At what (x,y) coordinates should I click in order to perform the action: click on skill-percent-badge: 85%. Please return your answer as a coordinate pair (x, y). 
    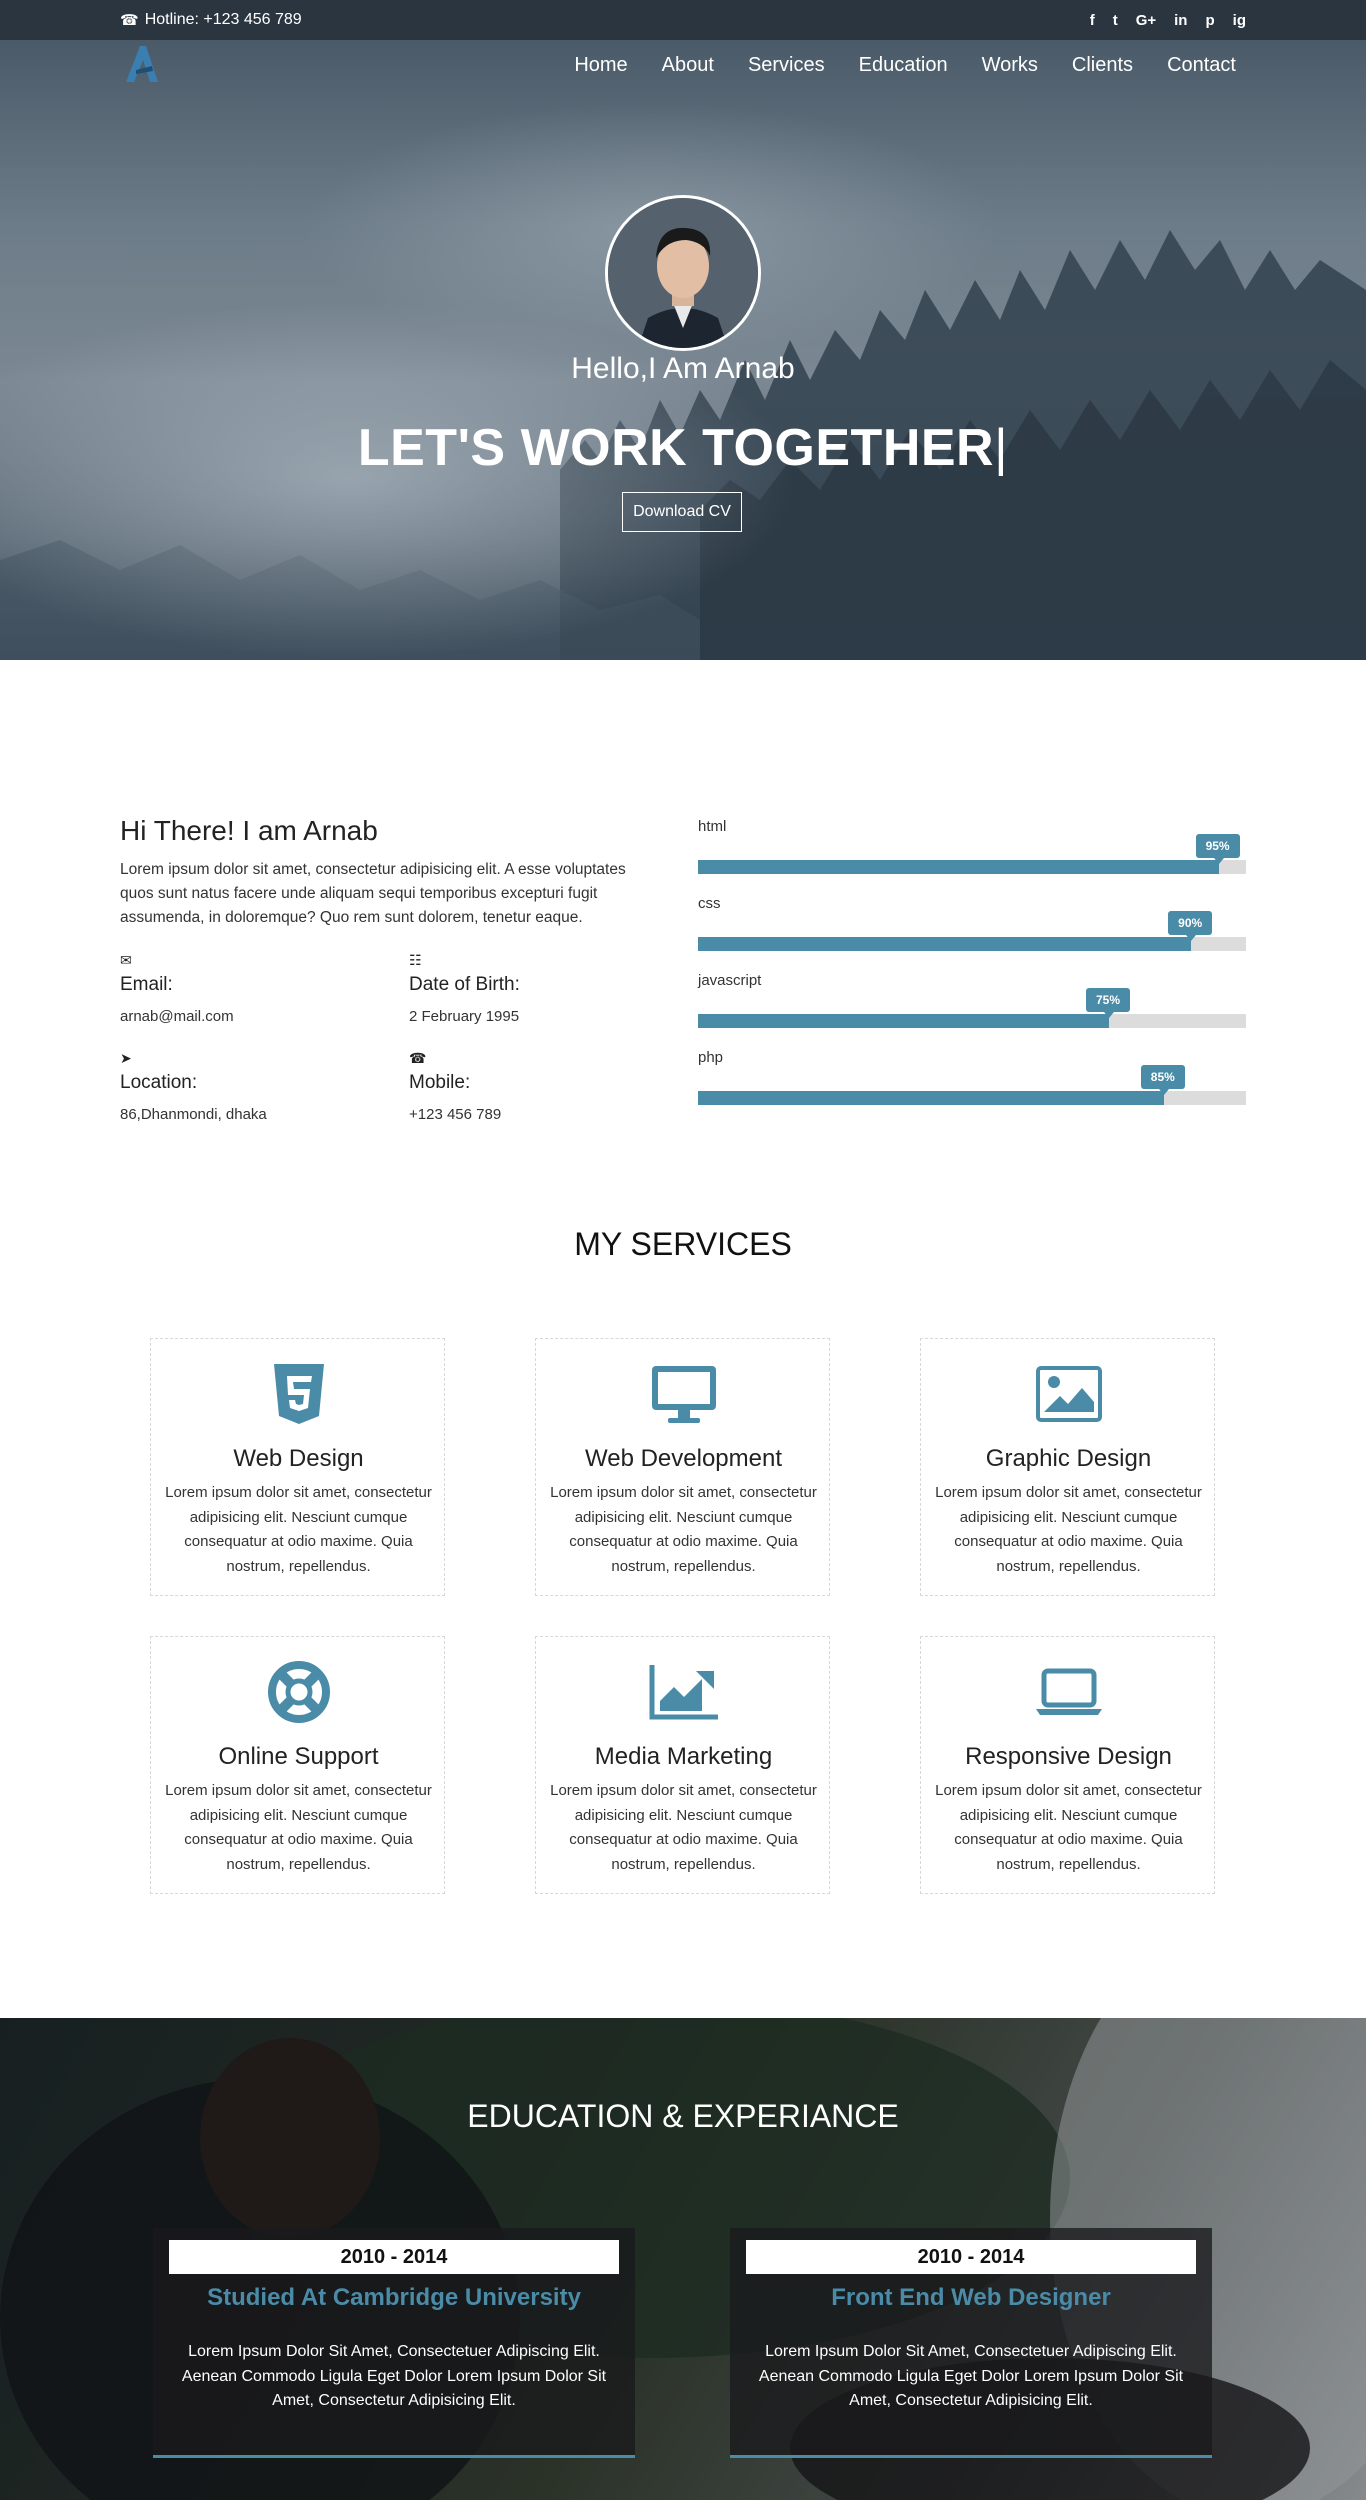
    Looking at the image, I should click on (1162, 1080).